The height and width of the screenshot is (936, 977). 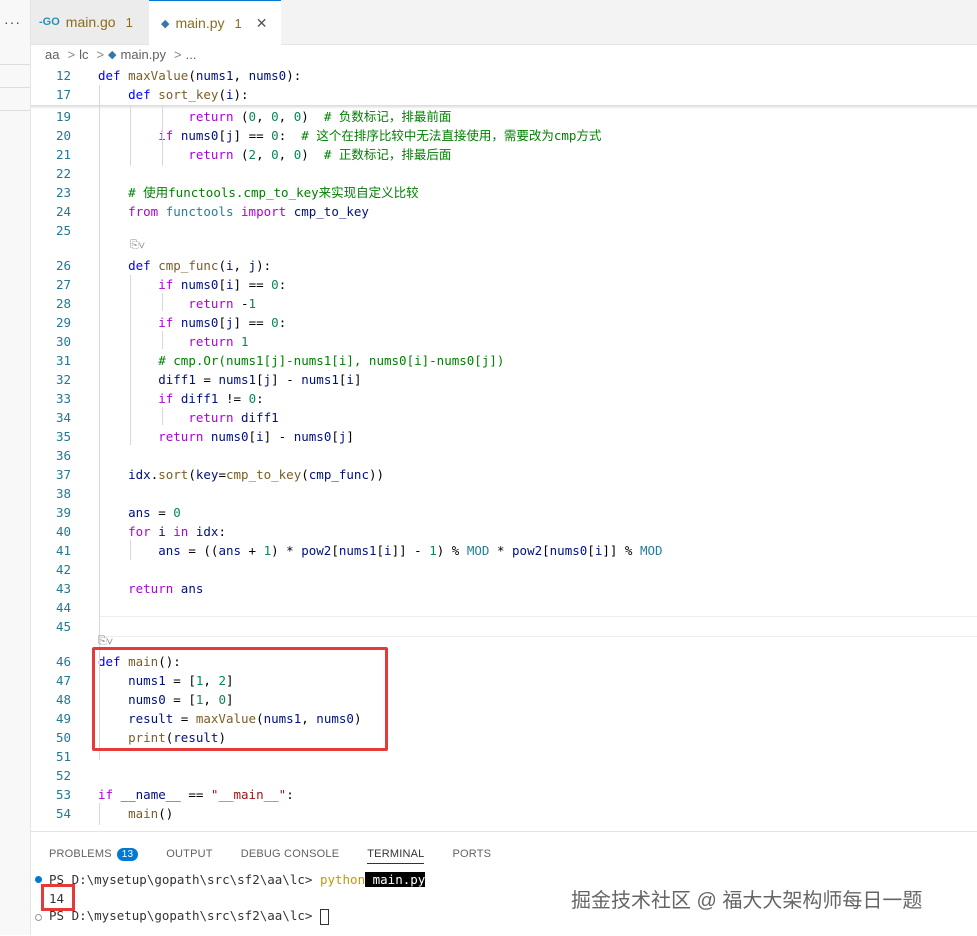 What do you see at coordinates (94, 22) in the screenshot?
I see `tab-main-go: -GO main.go 1` at bounding box center [94, 22].